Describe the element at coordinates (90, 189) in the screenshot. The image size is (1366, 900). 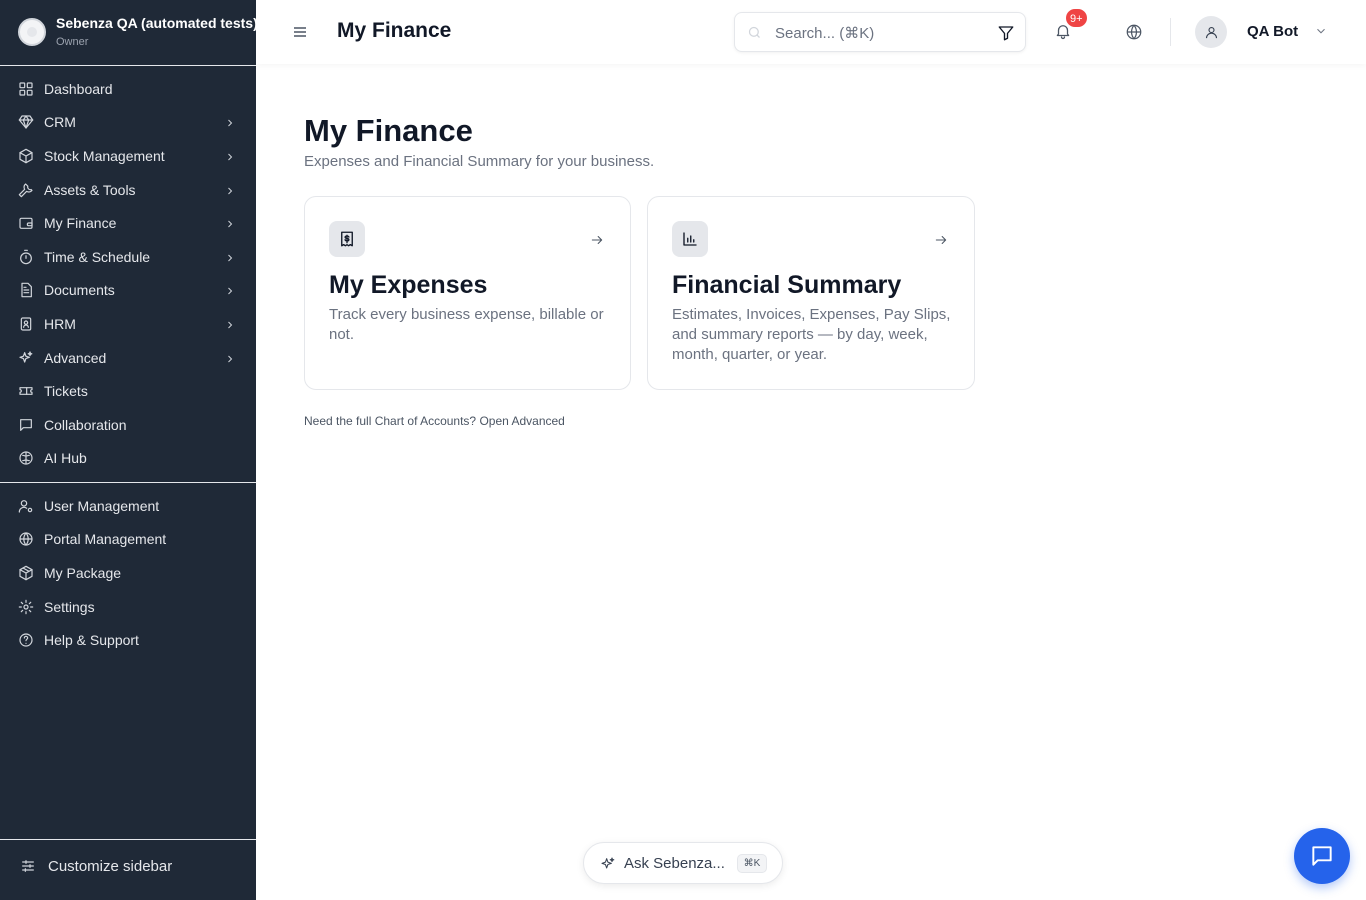
I see `sidebar-item-label: Assets & Tools` at that location.